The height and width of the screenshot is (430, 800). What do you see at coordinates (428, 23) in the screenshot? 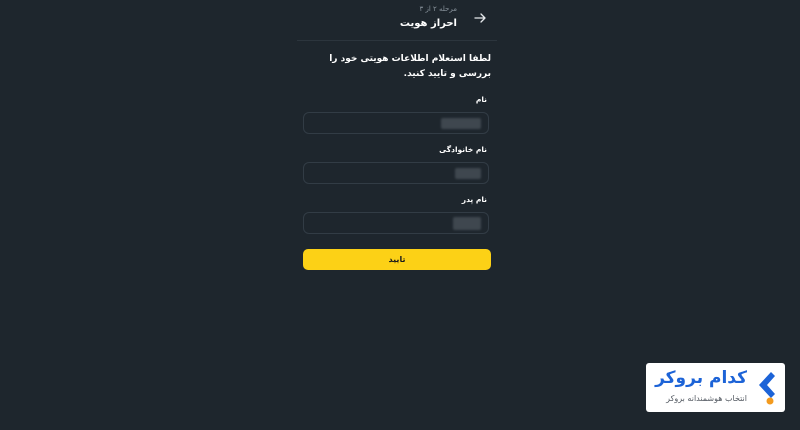
I see `page-title: احراز هویت` at bounding box center [428, 23].